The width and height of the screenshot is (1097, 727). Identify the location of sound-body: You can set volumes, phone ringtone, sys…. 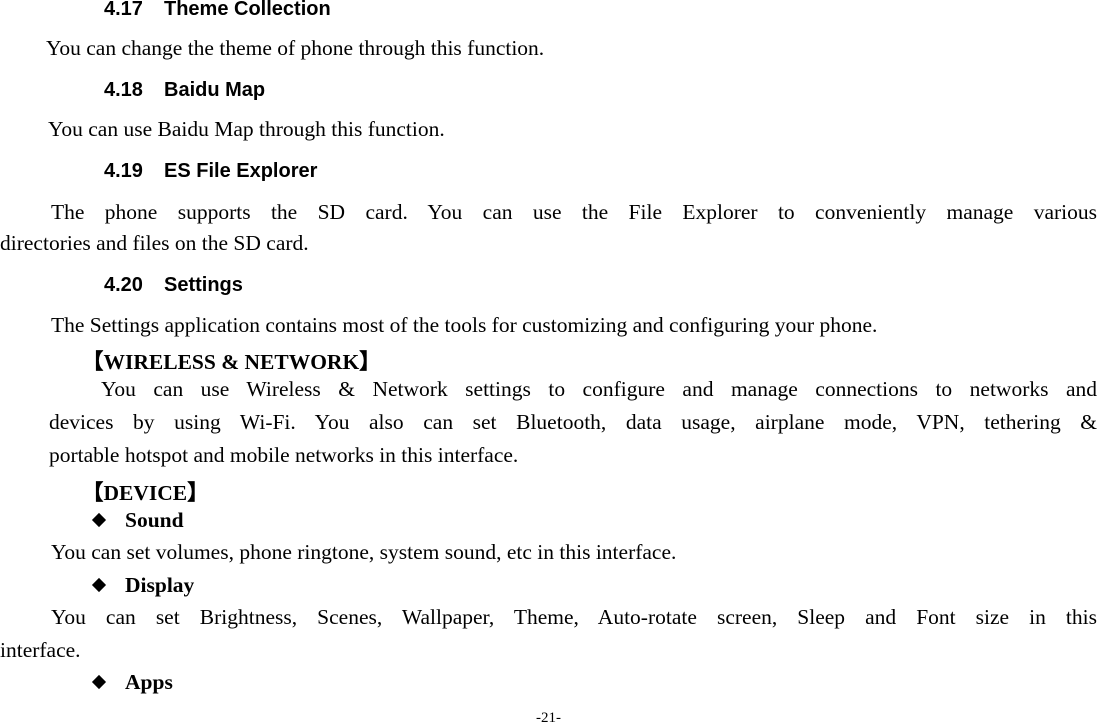
(364, 552).